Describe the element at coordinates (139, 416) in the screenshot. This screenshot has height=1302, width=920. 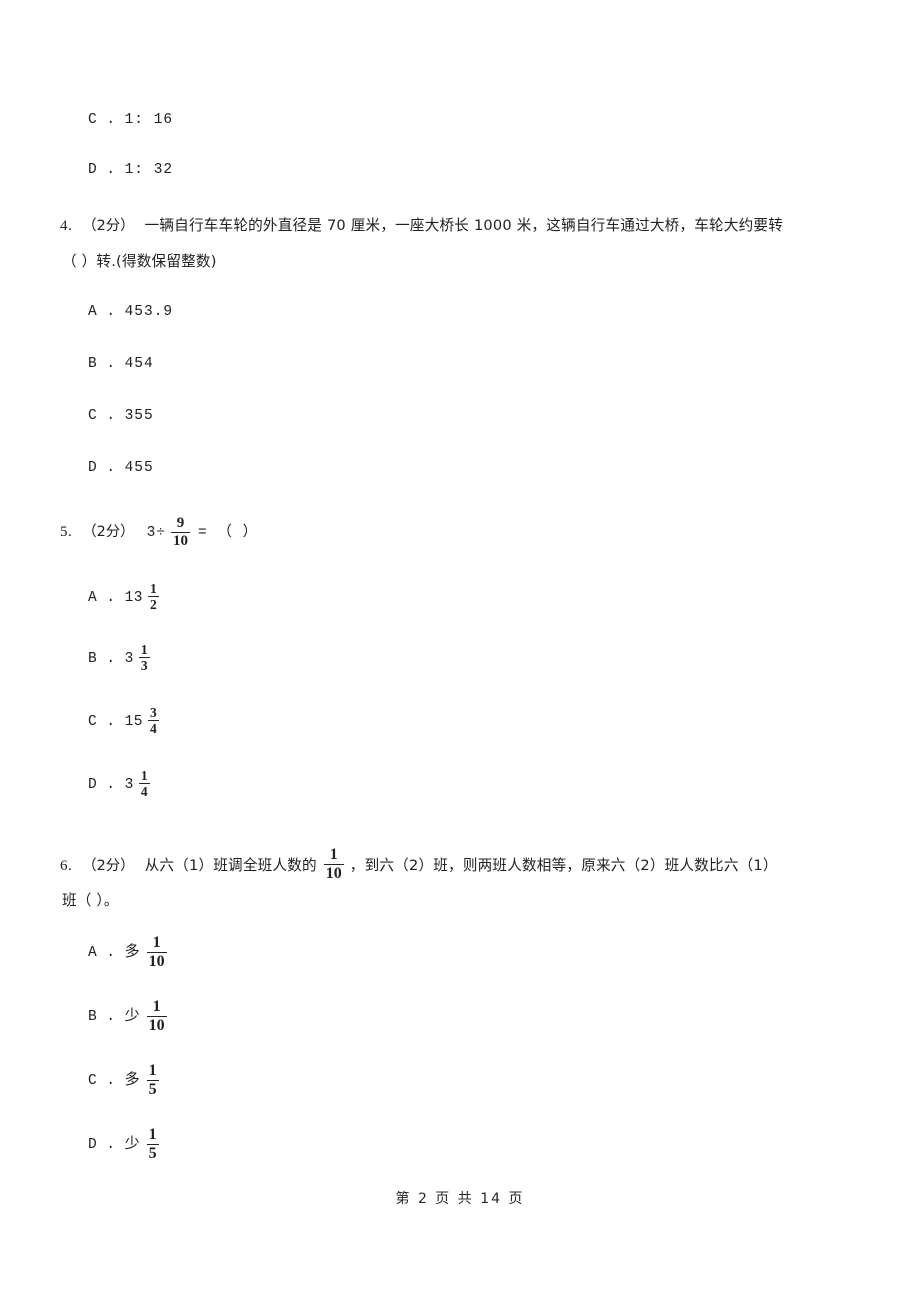
I see `option-value: 355` at that location.